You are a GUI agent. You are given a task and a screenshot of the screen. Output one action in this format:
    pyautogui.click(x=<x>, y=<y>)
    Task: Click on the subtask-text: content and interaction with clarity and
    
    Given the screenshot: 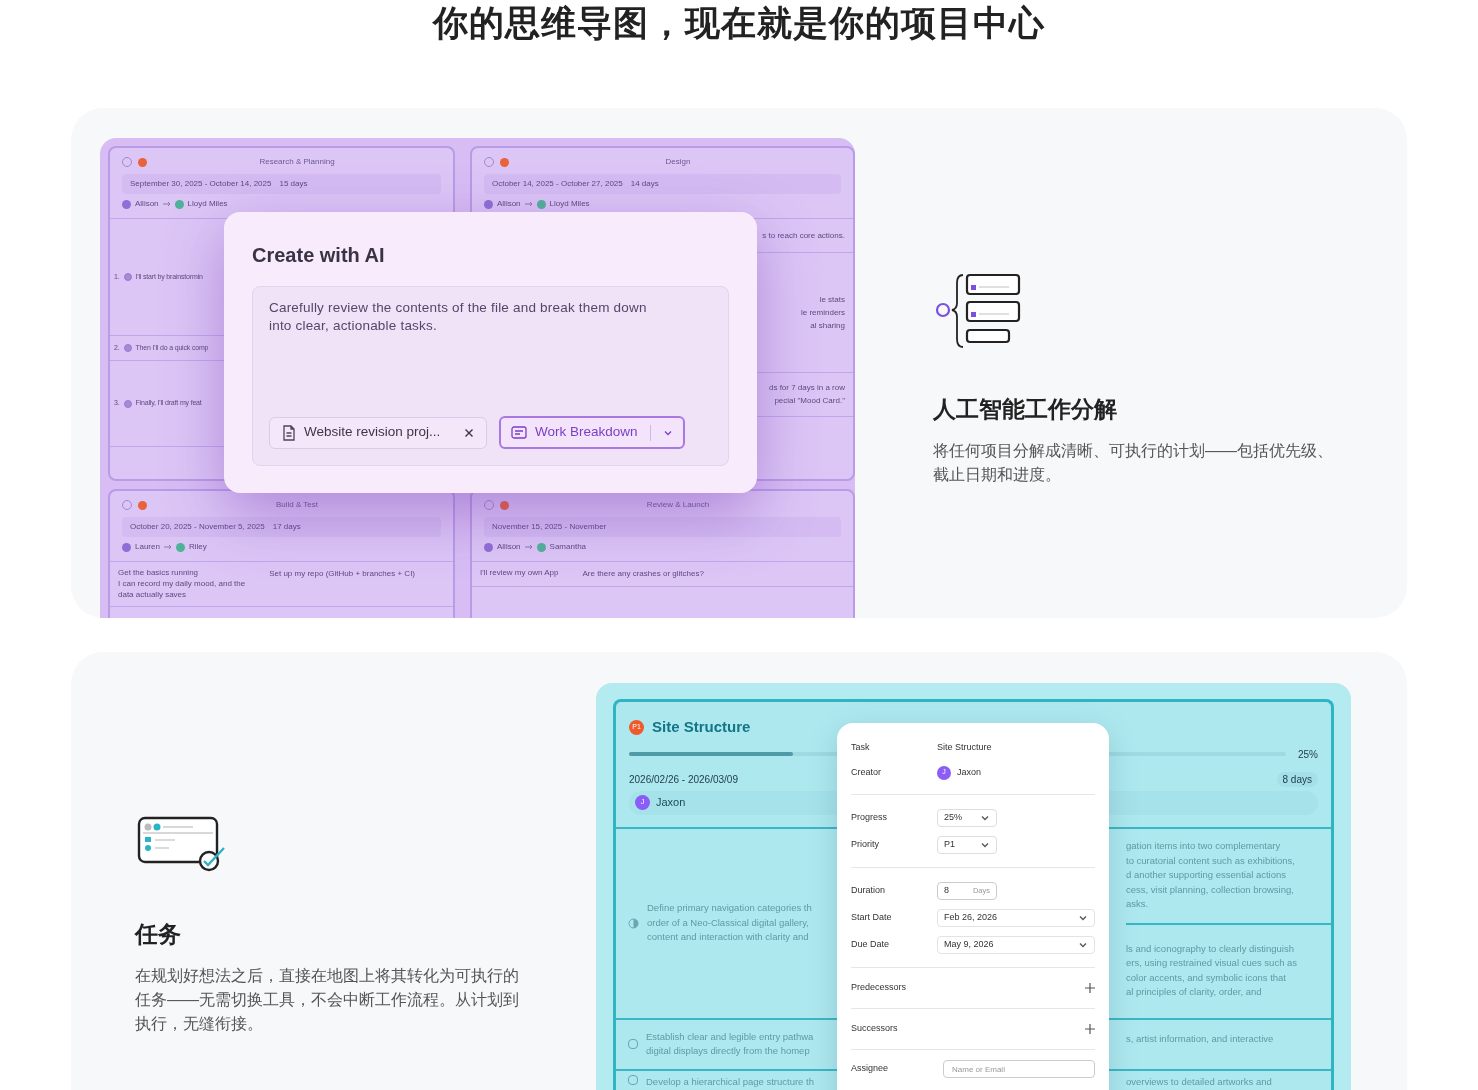 What is the action you would take?
    pyautogui.click(x=728, y=937)
    